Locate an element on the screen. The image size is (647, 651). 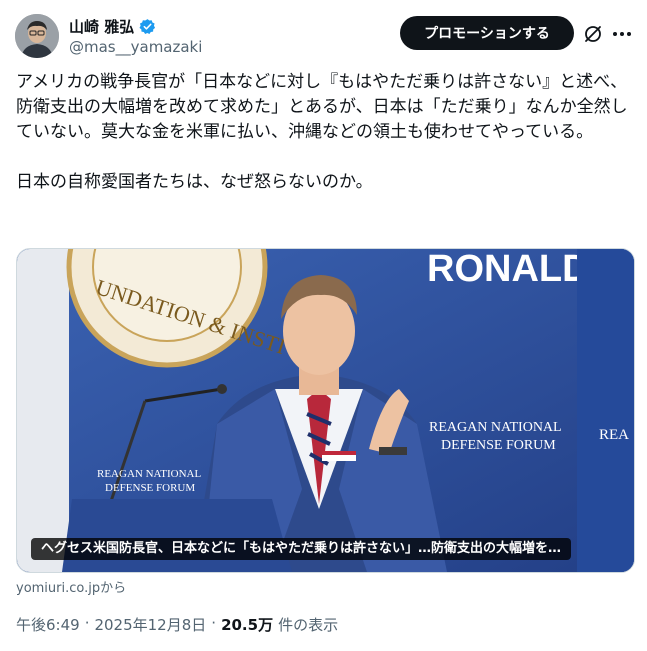
author-avatar is located at coordinates (37, 36).